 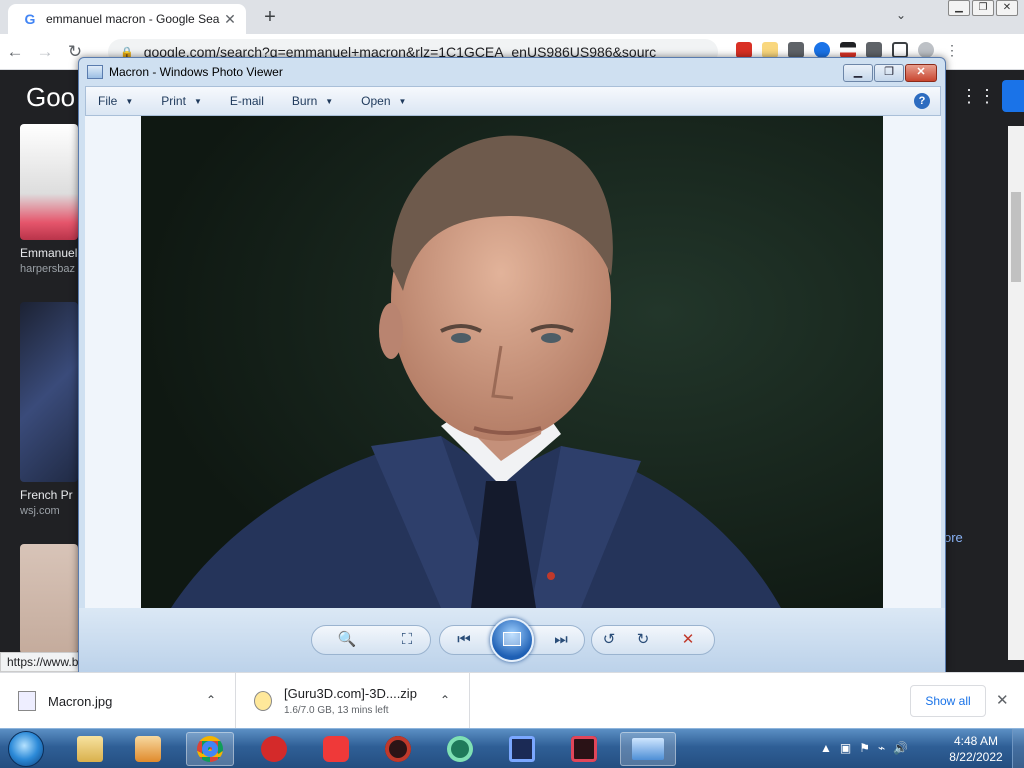 I want to click on photo-viewer-title: Macron - Windows Photo Viewer, so click(x=196, y=72).